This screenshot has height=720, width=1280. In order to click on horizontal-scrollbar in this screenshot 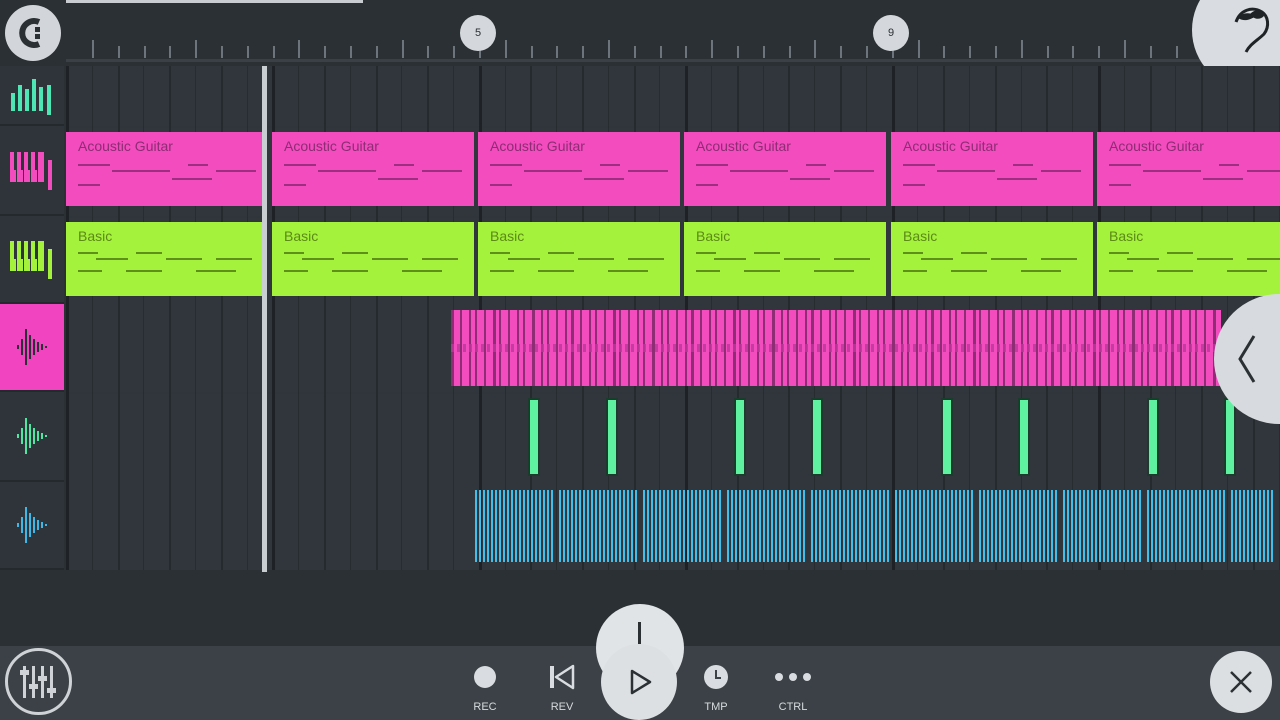, I will do `click(214, 1)`.